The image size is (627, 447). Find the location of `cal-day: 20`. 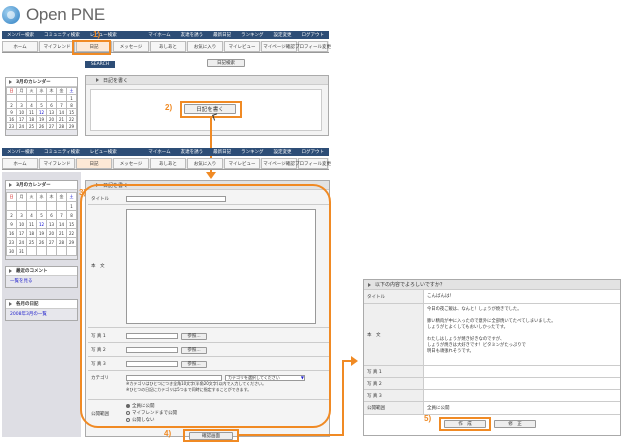

cal-day: 20 is located at coordinates (51, 233).